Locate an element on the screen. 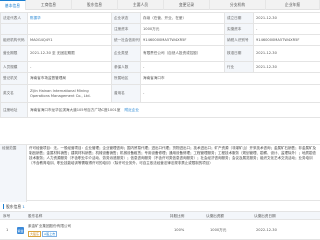 The height and width of the screenshot is (240, 320). shareholding-ratio: 100% is located at coordinates (179, 230).